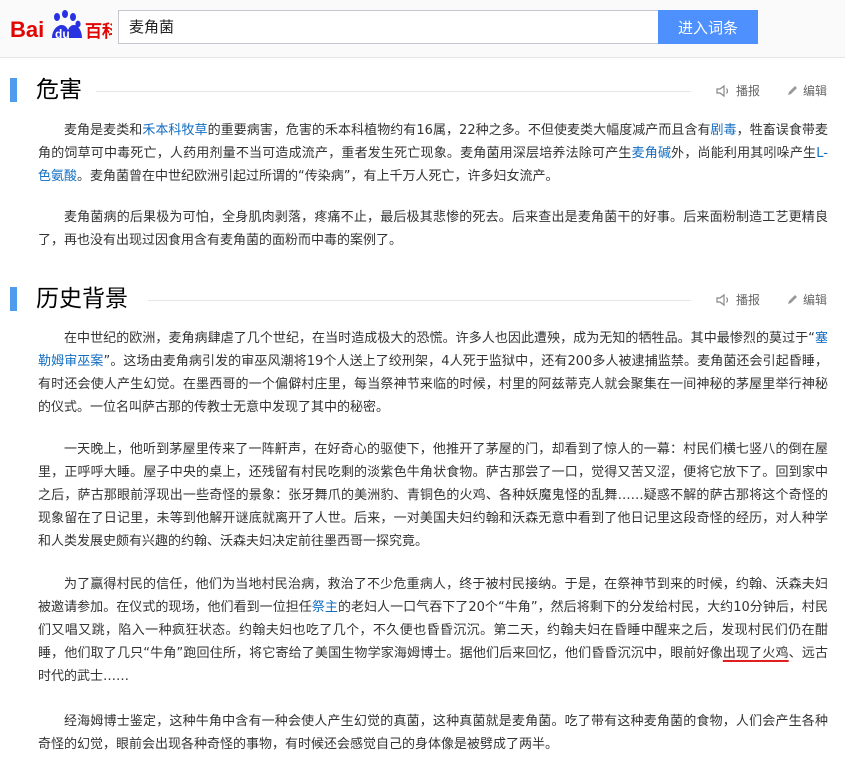 The height and width of the screenshot is (767, 845). I want to click on enter-entry-button: 进入词条, so click(708, 27).